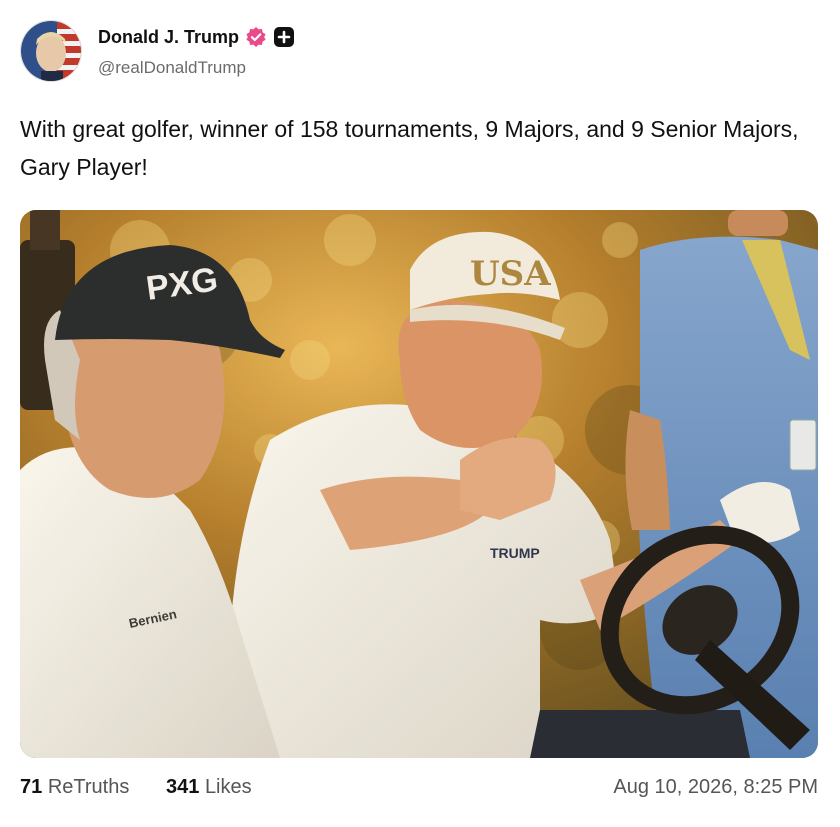  I want to click on author-name: Donald J. Trump, so click(168, 37).